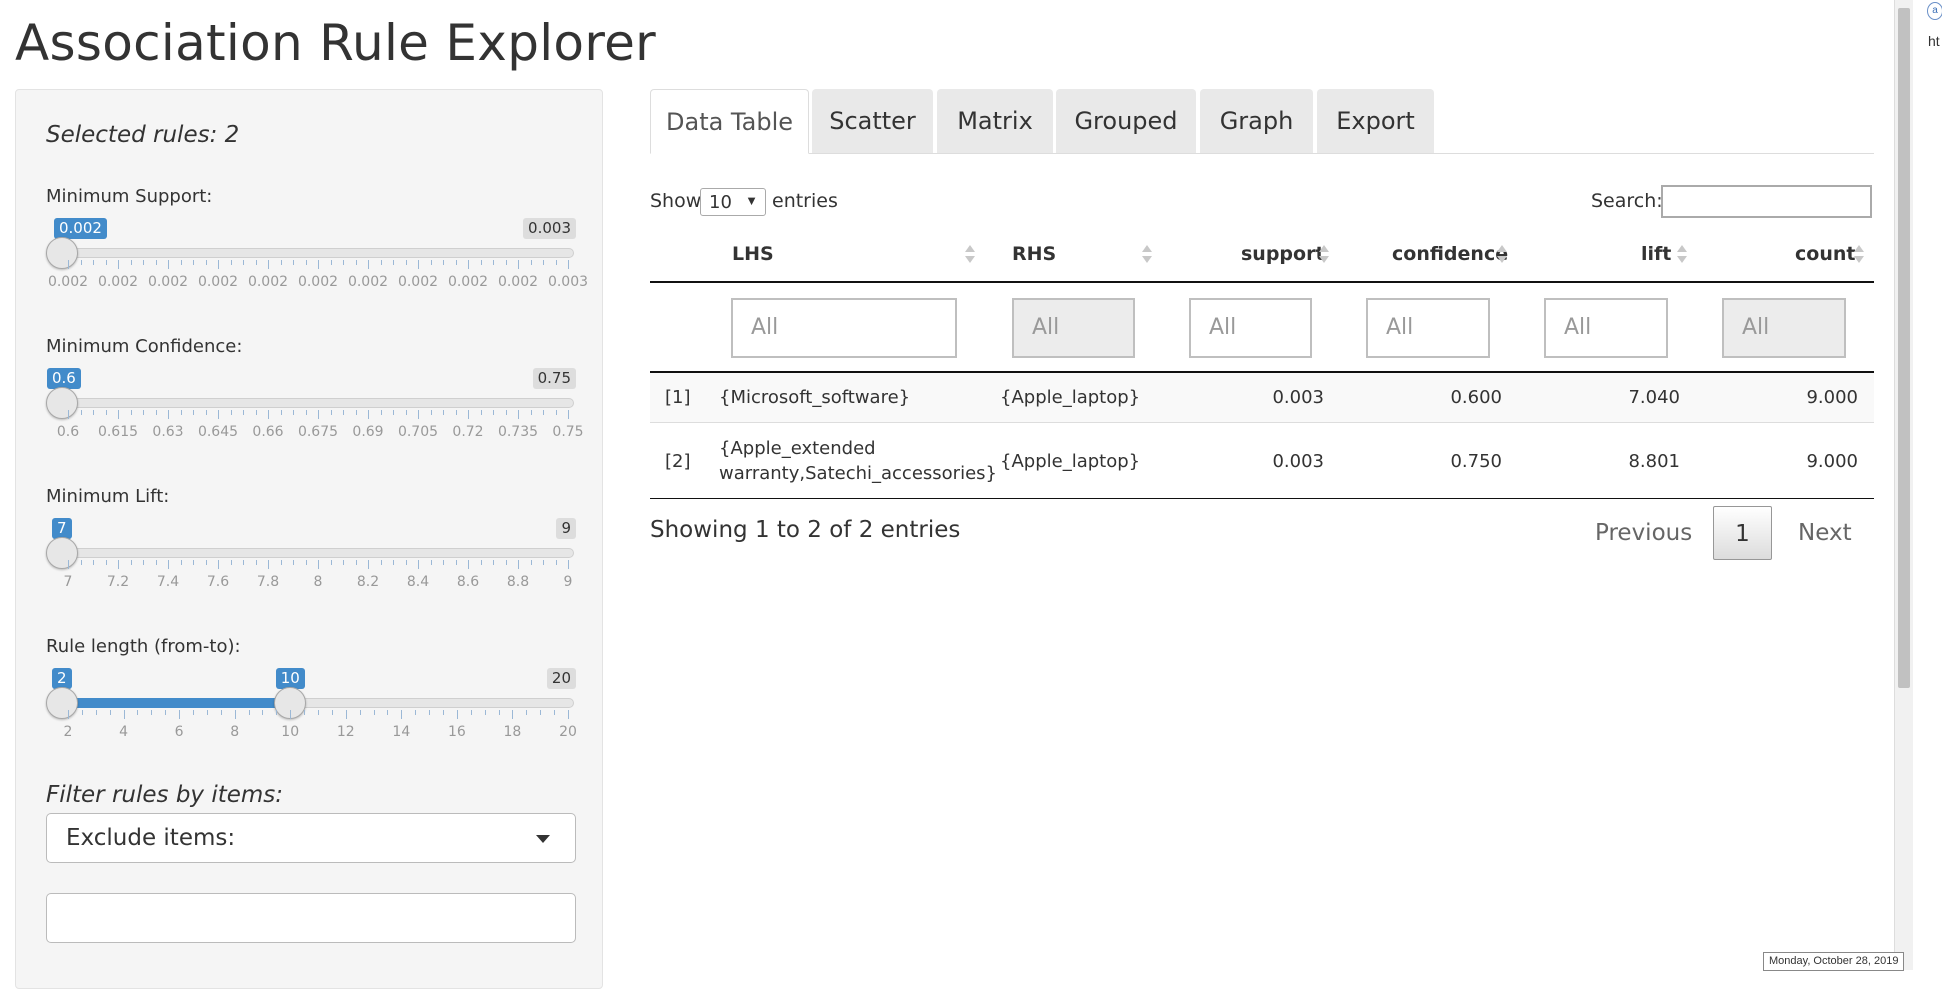  Describe the element at coordinates (218, 432) in the screenshot. I see `slider-tick-label: 0.645` at that location.